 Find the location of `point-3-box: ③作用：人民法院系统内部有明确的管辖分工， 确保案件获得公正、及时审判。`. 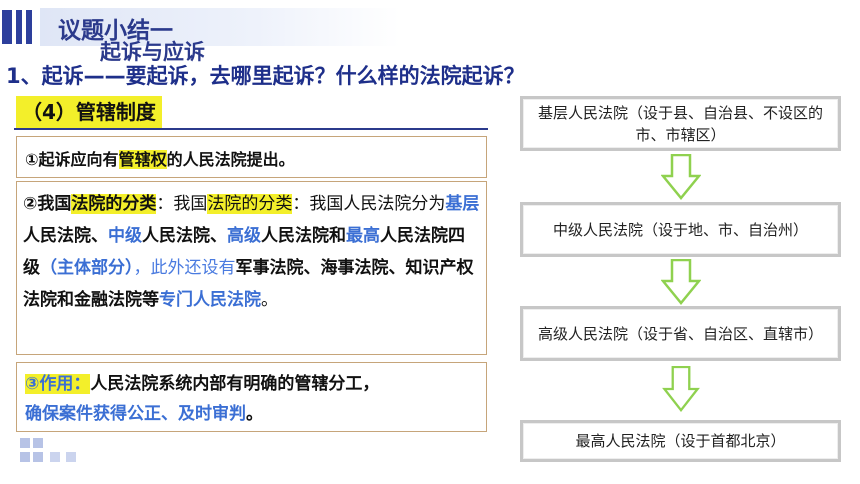

point-3-box: ③作用：人民法院系统内部有明确的管辖分工， 确保案件获得公正、及时审判。 is located at coordinates (251, 397).